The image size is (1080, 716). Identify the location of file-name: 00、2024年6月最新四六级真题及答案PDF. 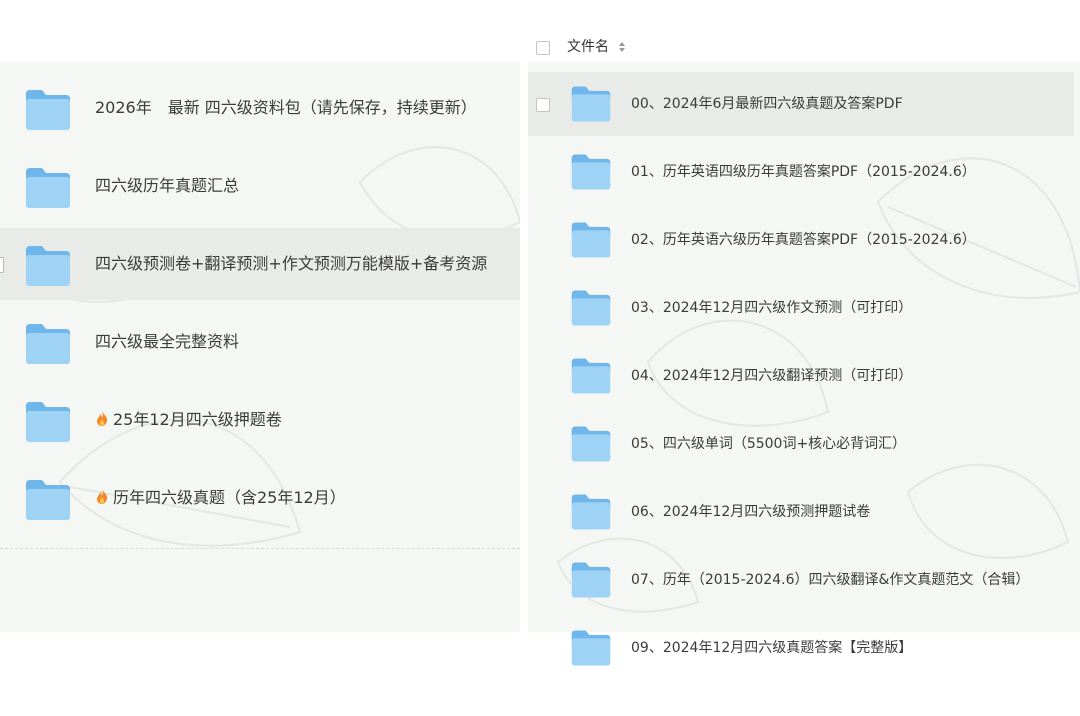
(767, 104).